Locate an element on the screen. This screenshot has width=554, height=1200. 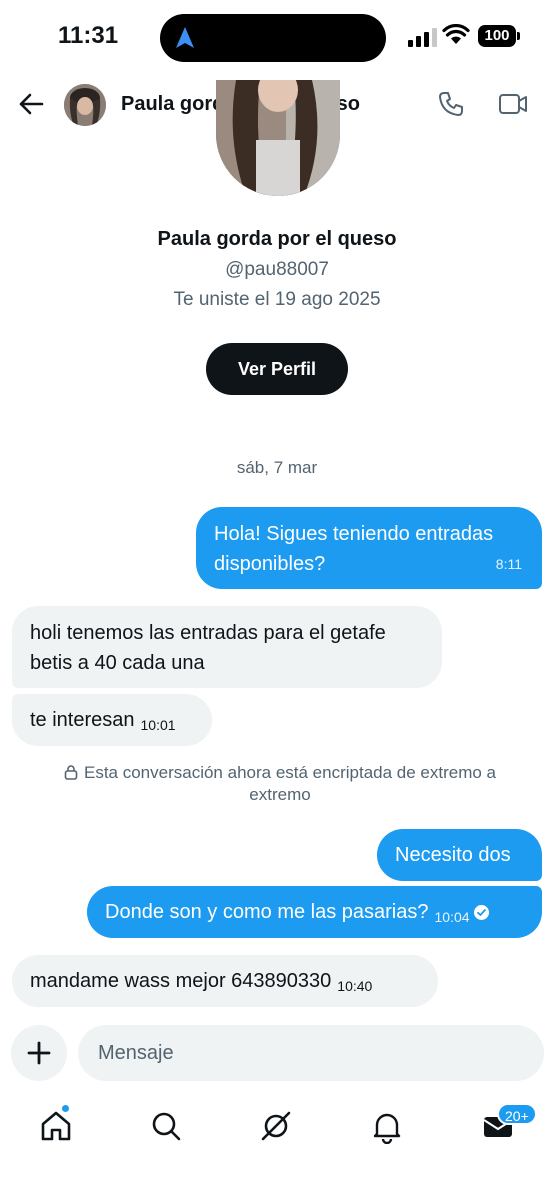
home-notification-dot is located at coordinates (65, 1108).